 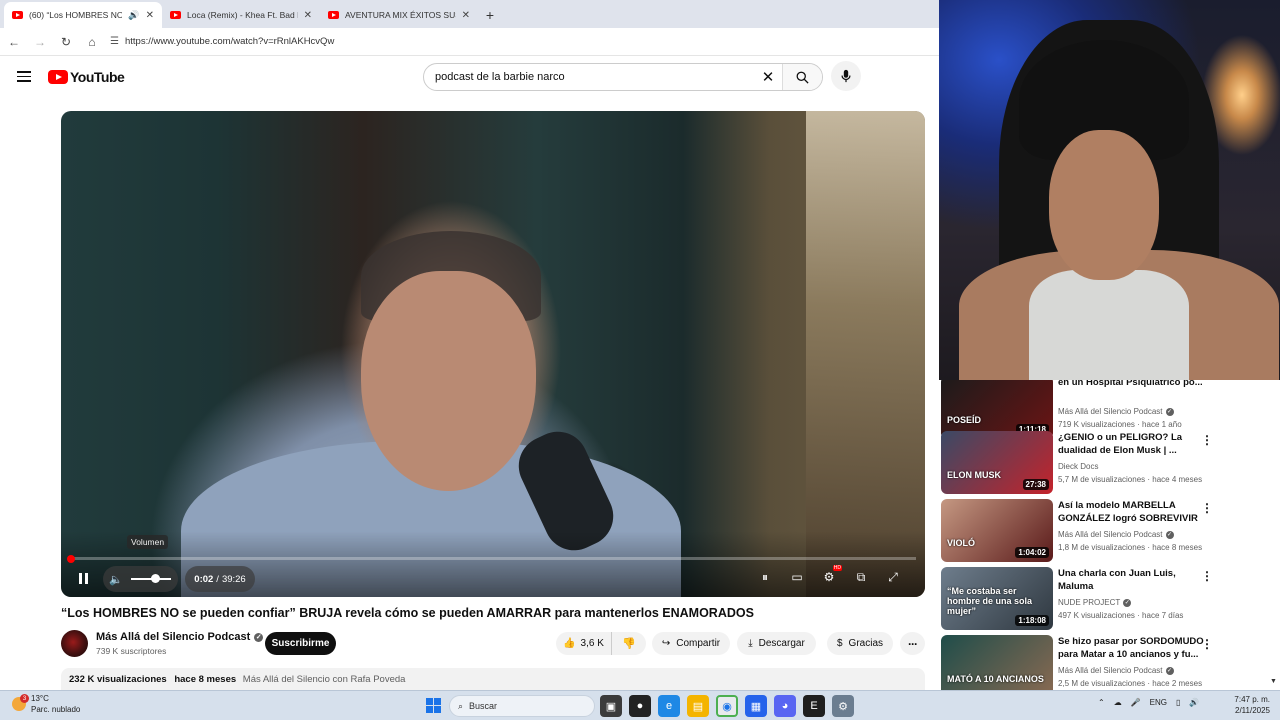 I want to click on tab-title: (60) “Los HOMBRES NO se pueden confiar”, so click(x=76, y=15).